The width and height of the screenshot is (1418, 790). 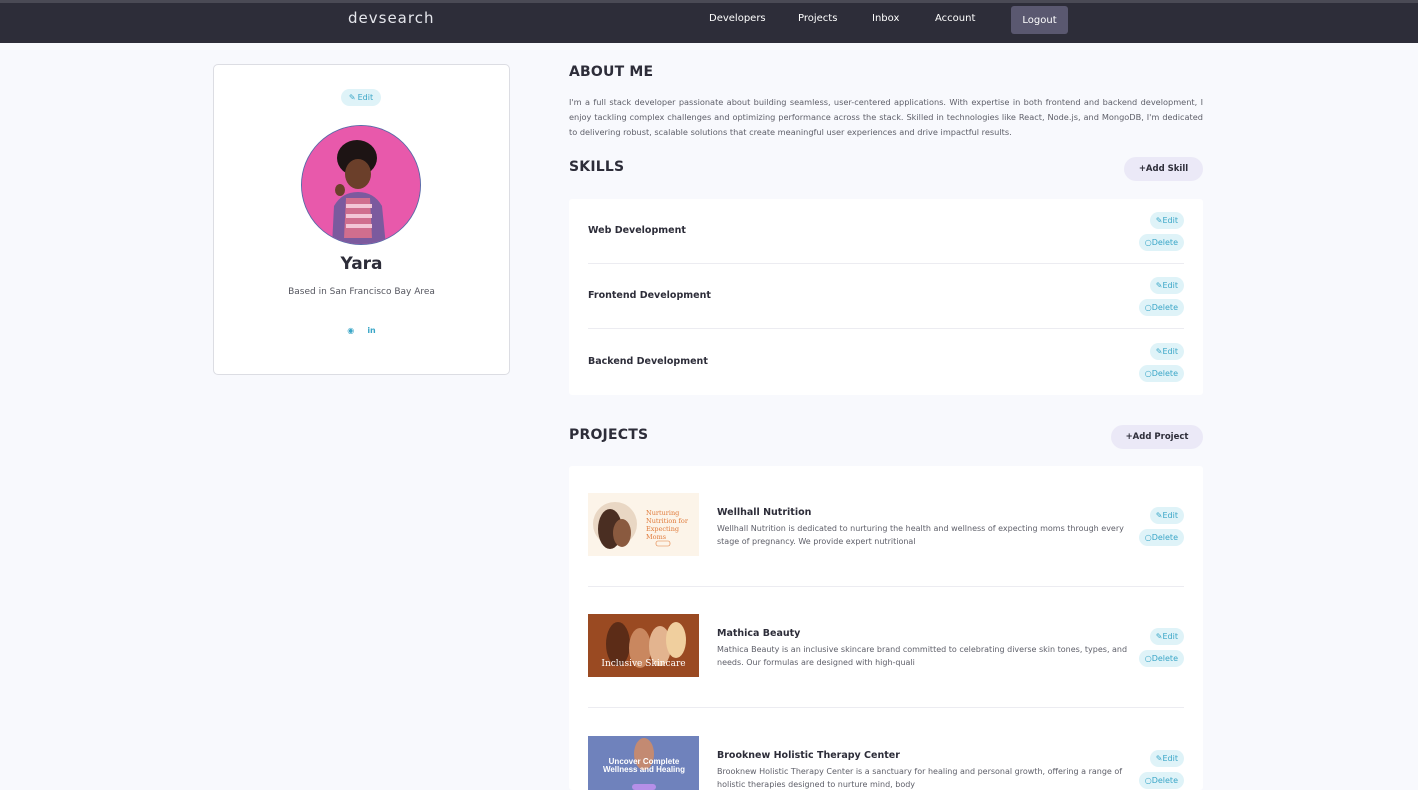 What do you see at coordinates (644, 765) in the screenshot?
I see `project-thumbnail-text: Uncover Complete Wellness and Healing` at bounding box center [644, 765].